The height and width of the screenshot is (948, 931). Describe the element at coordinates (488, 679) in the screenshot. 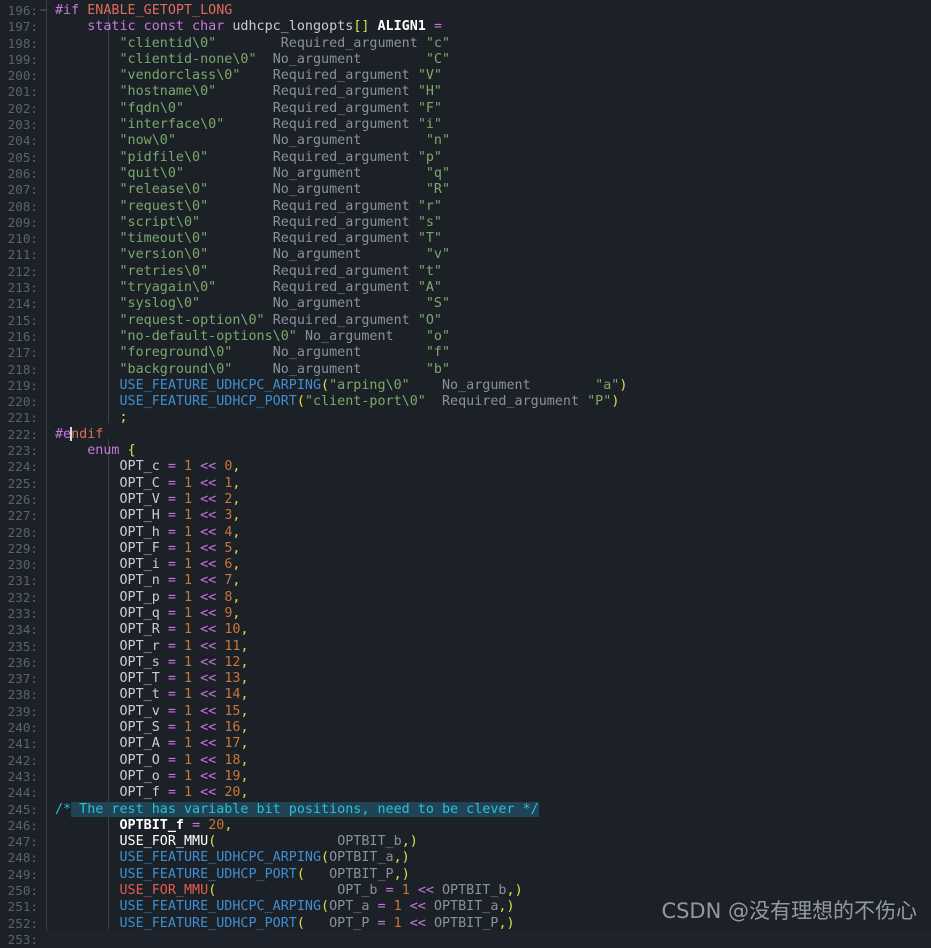

I see `code-line-237: OPT_T = 1 << 13,` at that location.